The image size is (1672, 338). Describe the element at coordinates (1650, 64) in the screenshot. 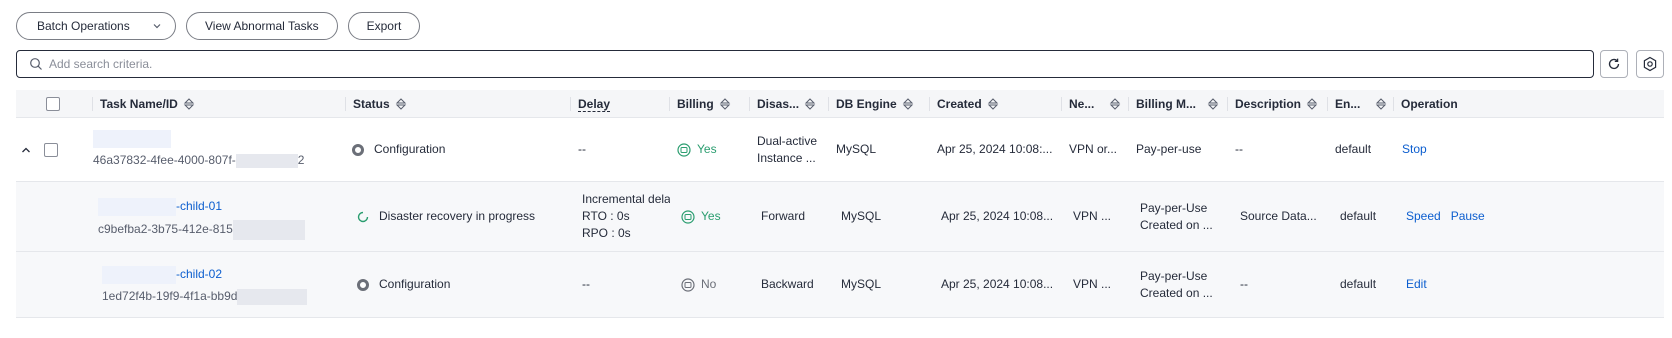

I see `settings-button` at that location.